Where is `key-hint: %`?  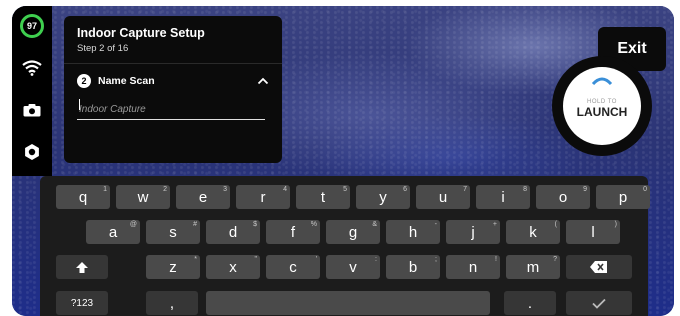 key-hint: % is located at coordinates (313, 224).